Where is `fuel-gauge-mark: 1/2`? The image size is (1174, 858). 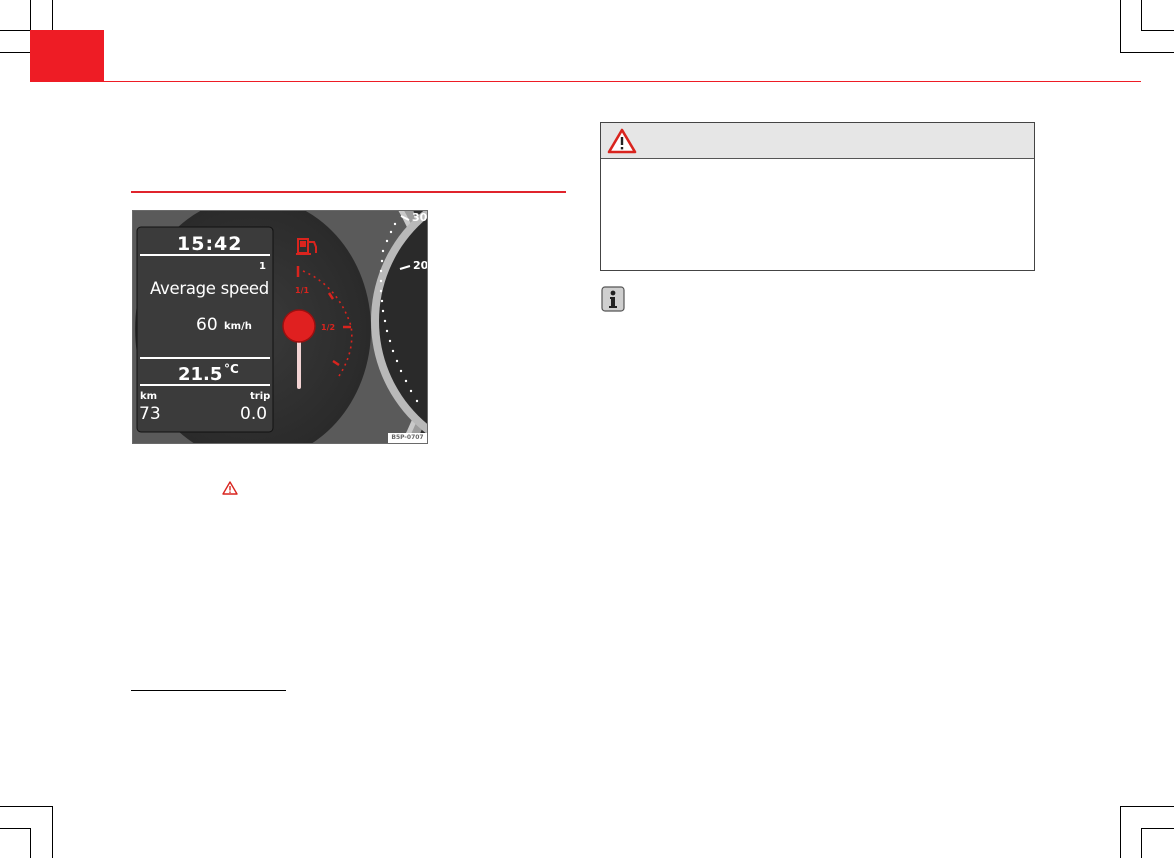 fuel-gauge-mark: 1/2 is located at coordinates (328, 327).